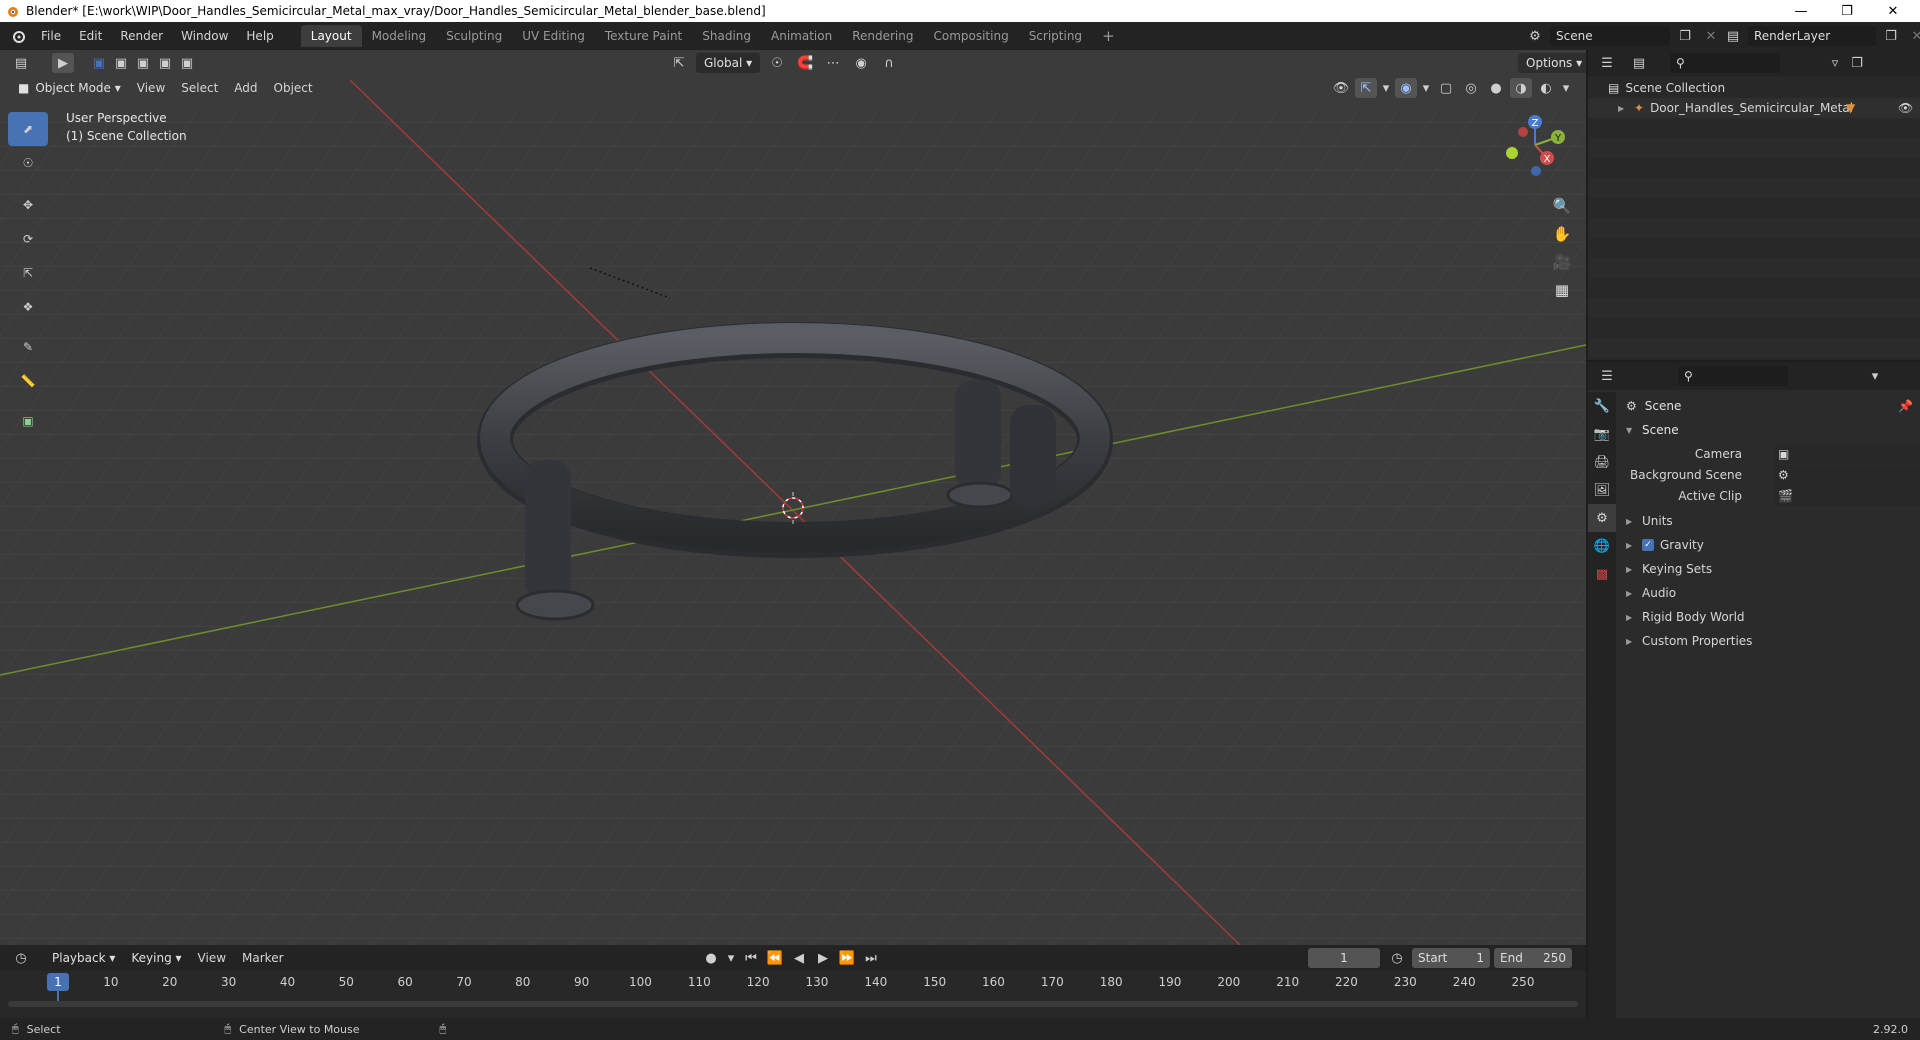 This screenshot has width=1920, height=1040. I want to click on expand-arrow-icon: ▶, so click(1623, 108).